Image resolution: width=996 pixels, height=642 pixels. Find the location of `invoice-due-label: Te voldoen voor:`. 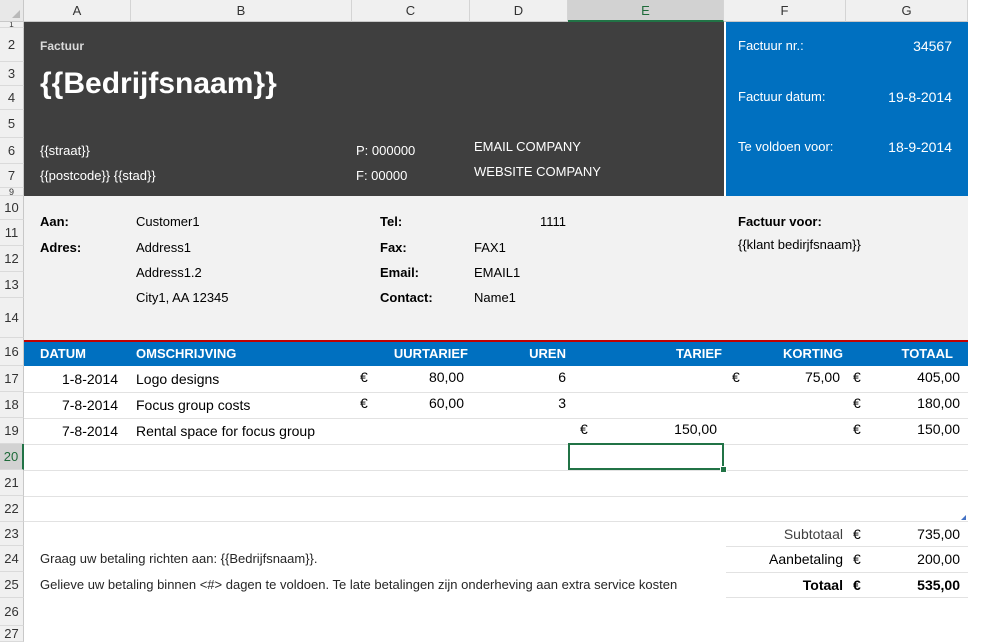

invoice-due-label: Te voldoen voor: is located at coordinates (786, 146).